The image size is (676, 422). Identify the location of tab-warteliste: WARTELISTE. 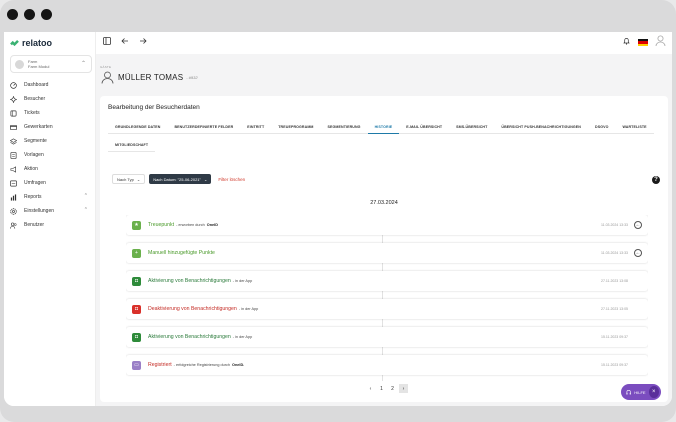
(634, 127).